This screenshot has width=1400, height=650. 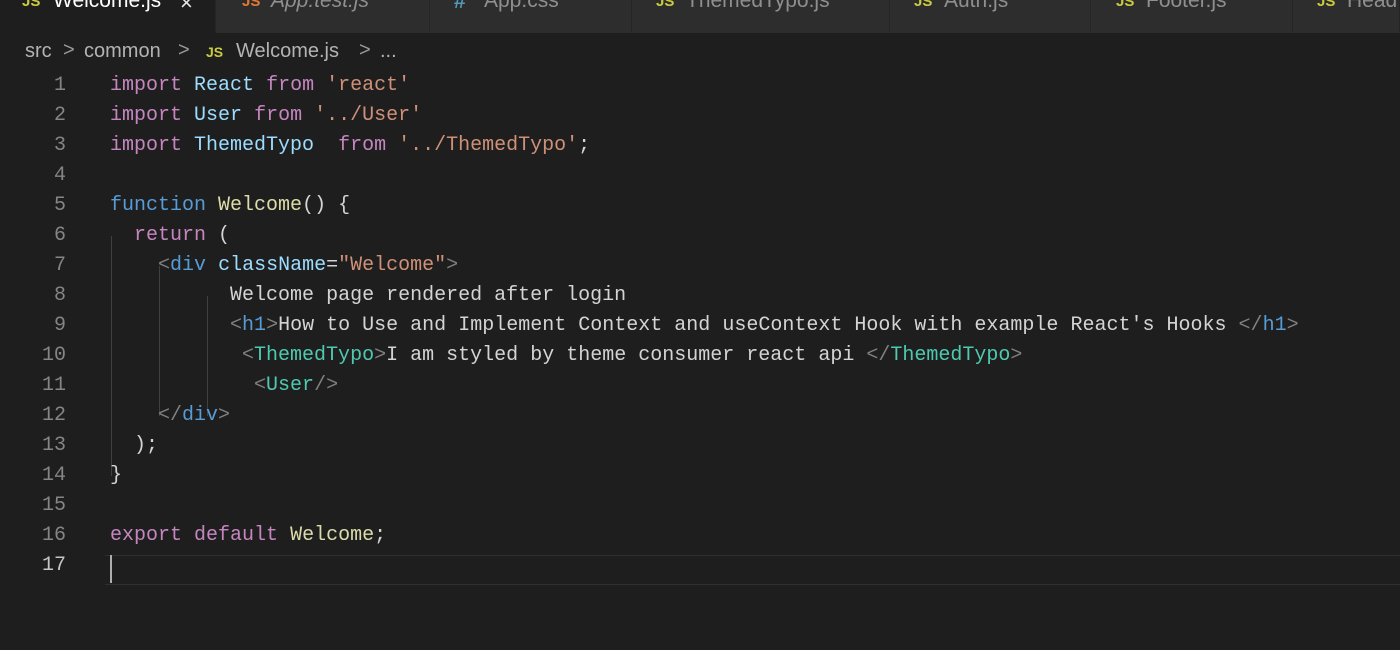 What do you see at coordinates (1346, 16) in the screenshot?
I see `tab-header-js: JS Head` at bounding box center [1346, 16].